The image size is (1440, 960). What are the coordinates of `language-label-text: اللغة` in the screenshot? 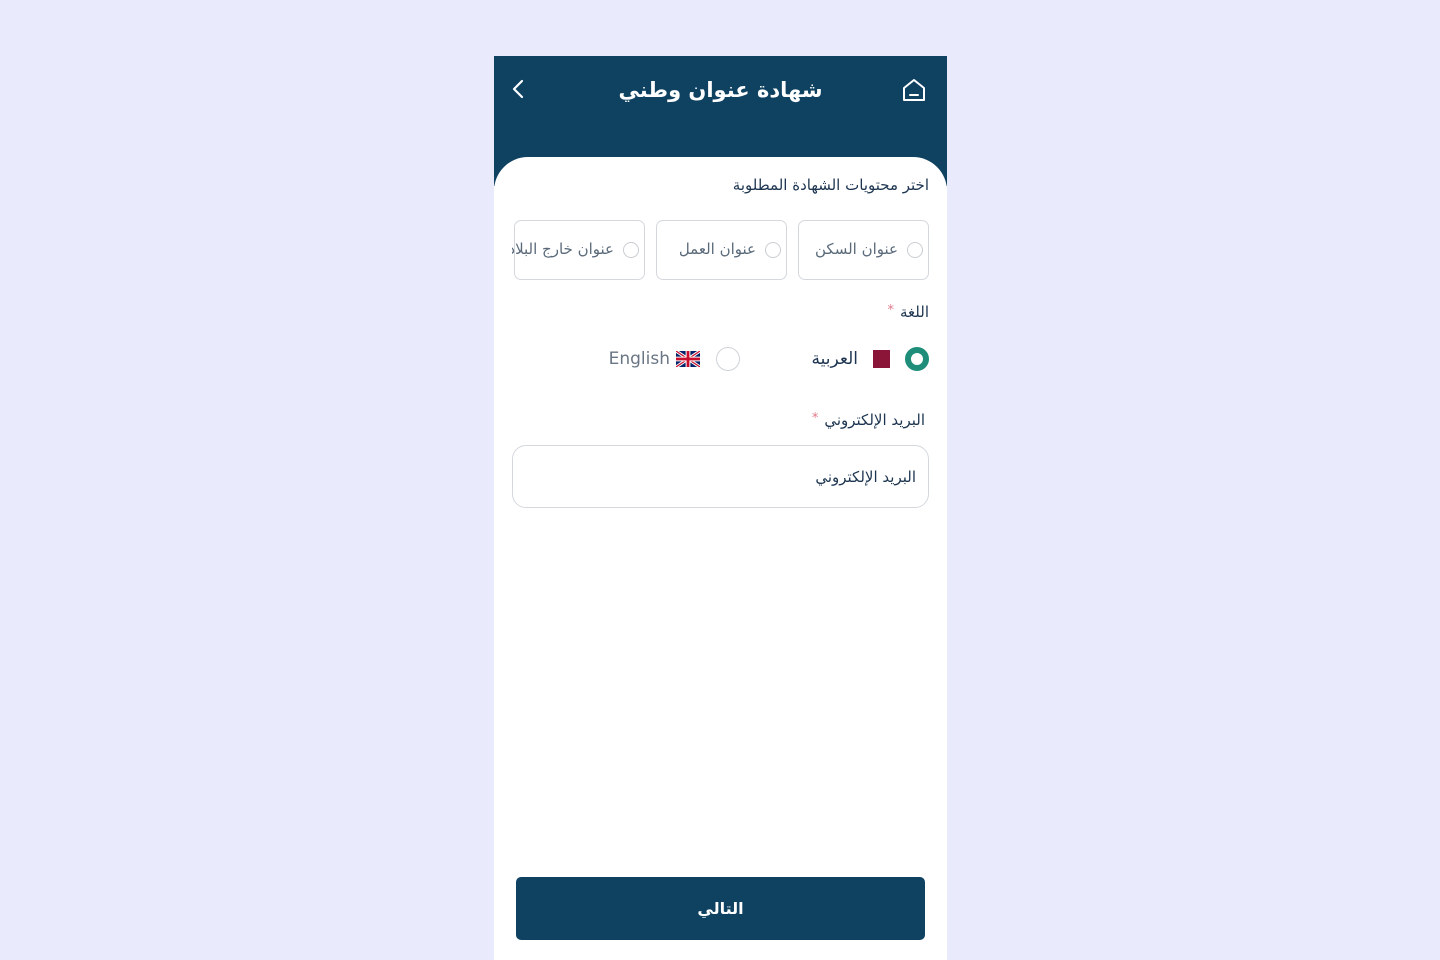 It's located at (914, 312).